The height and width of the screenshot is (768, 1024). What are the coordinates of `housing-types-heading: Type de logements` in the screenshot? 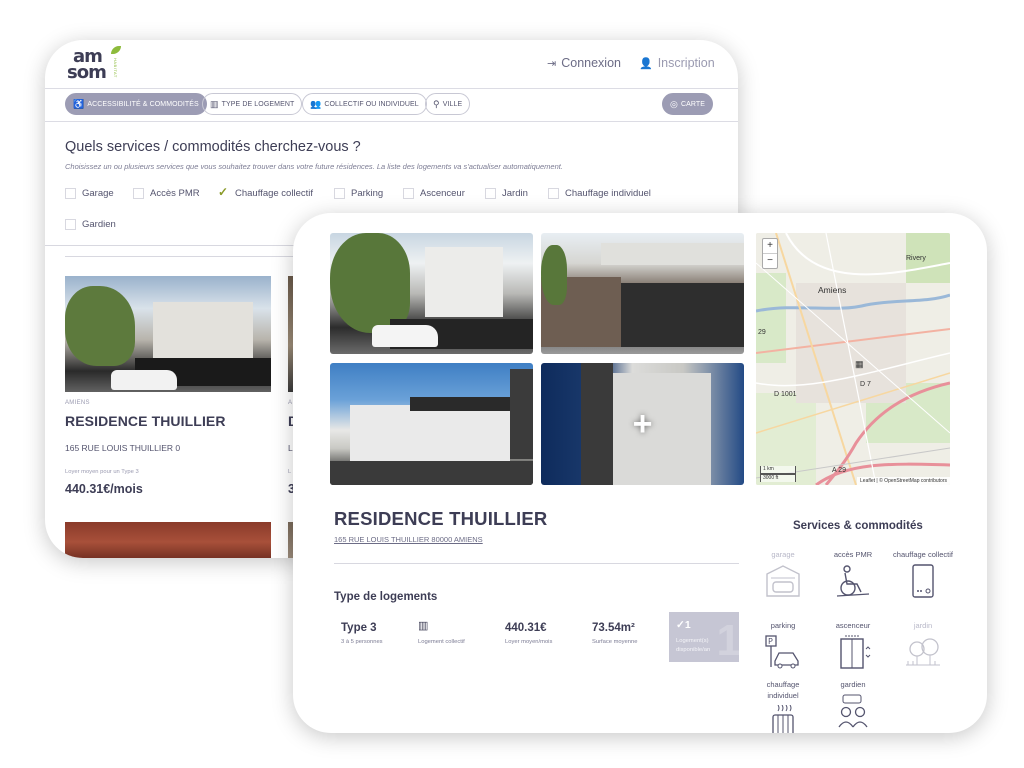 It's located at (386, 597).